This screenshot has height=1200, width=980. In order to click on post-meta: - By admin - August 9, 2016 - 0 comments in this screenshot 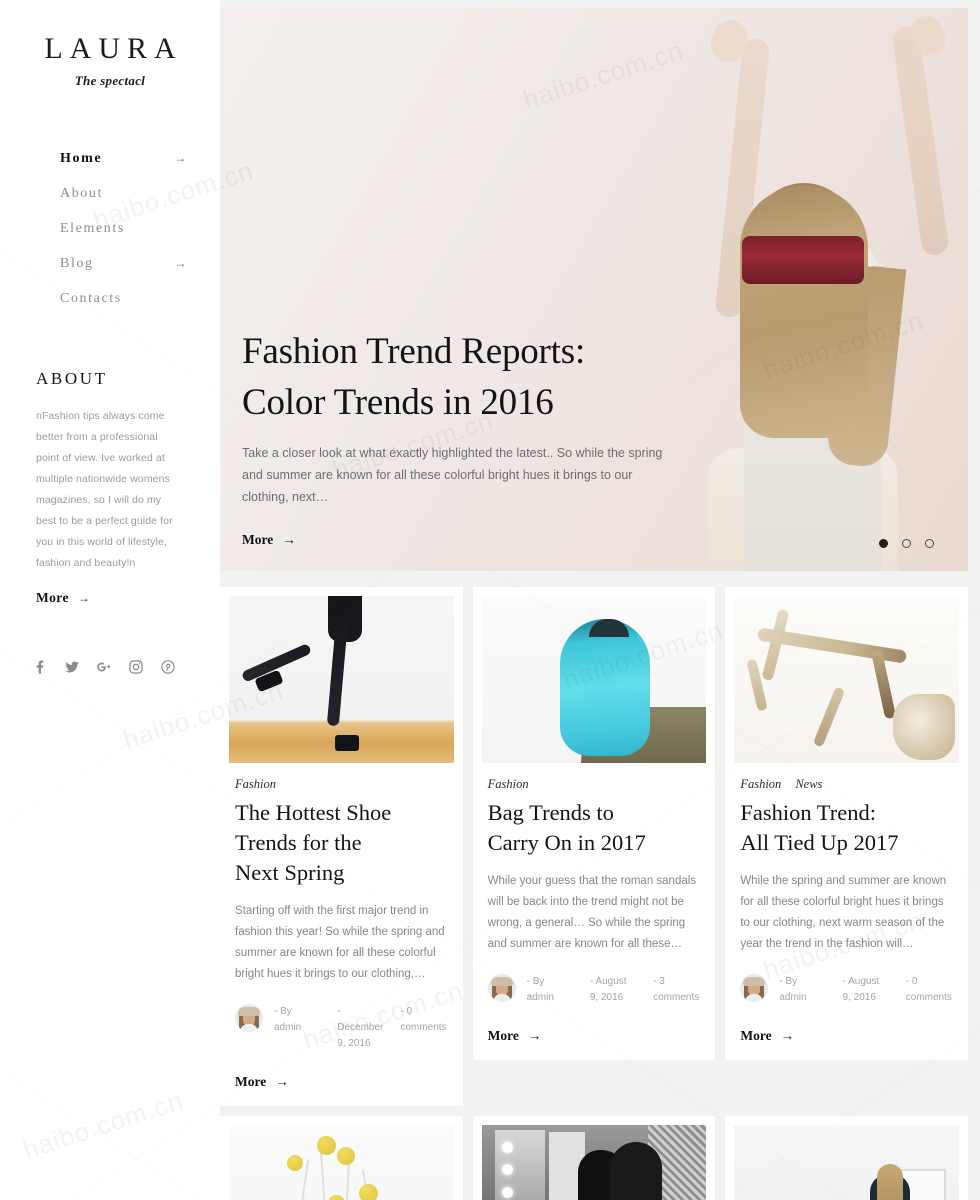, I will do `click(846, 990)`.